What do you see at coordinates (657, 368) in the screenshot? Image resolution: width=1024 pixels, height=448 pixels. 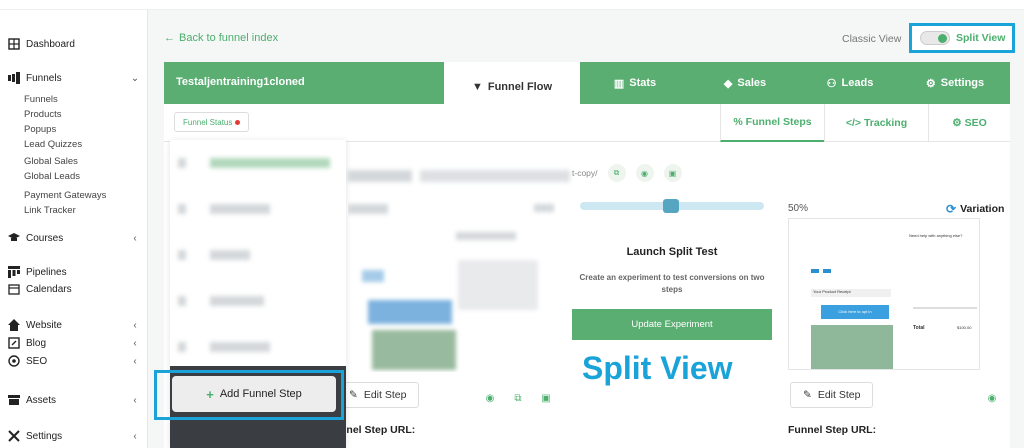 I see `split-view-caption: Split View` at bounding box center [657, 368].